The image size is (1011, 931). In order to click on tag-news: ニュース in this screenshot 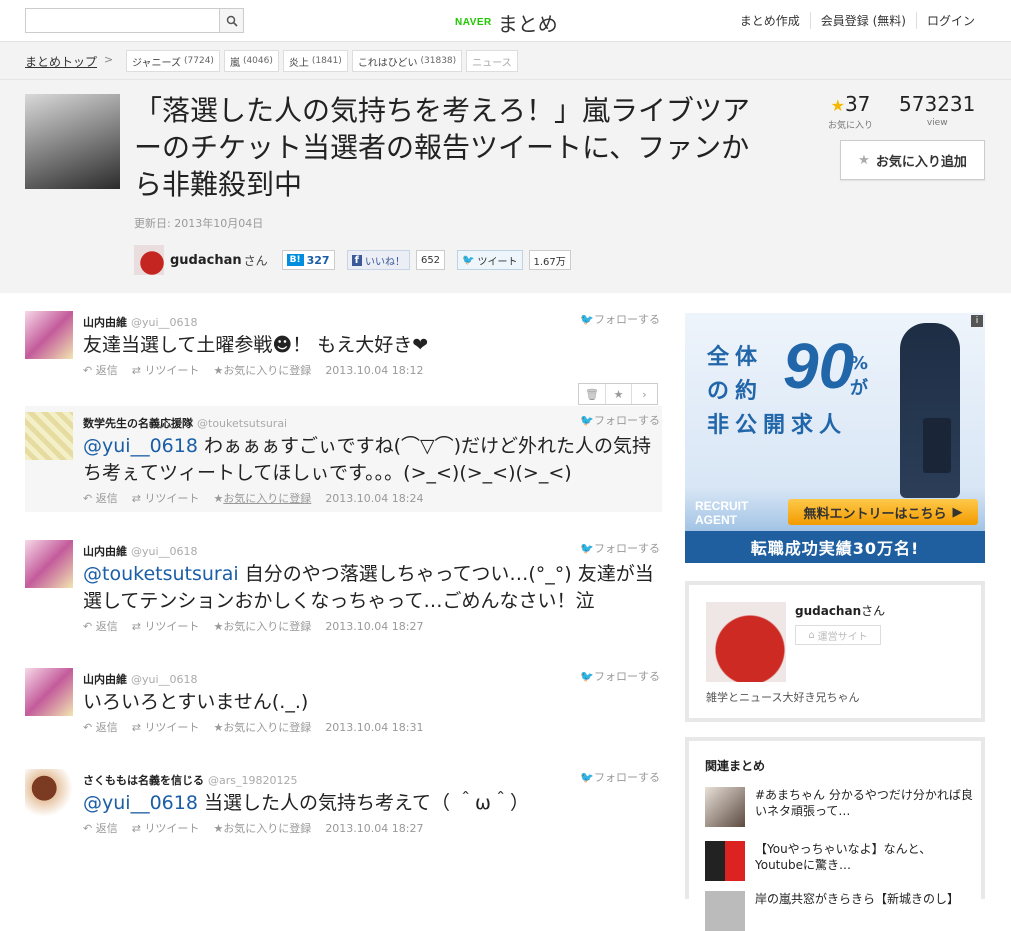, I will do `click(492, 61)`.